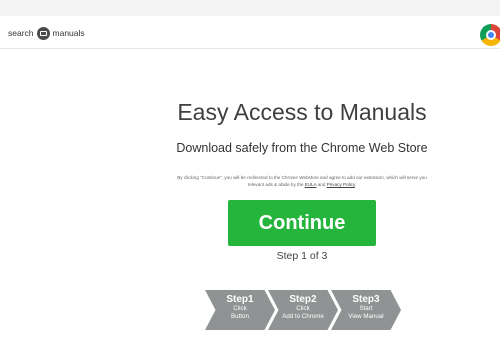  Describe the element at coordinates (341, 184) in the screenshot. I see `privacy-policy-link: Privacy Policy` at that location.